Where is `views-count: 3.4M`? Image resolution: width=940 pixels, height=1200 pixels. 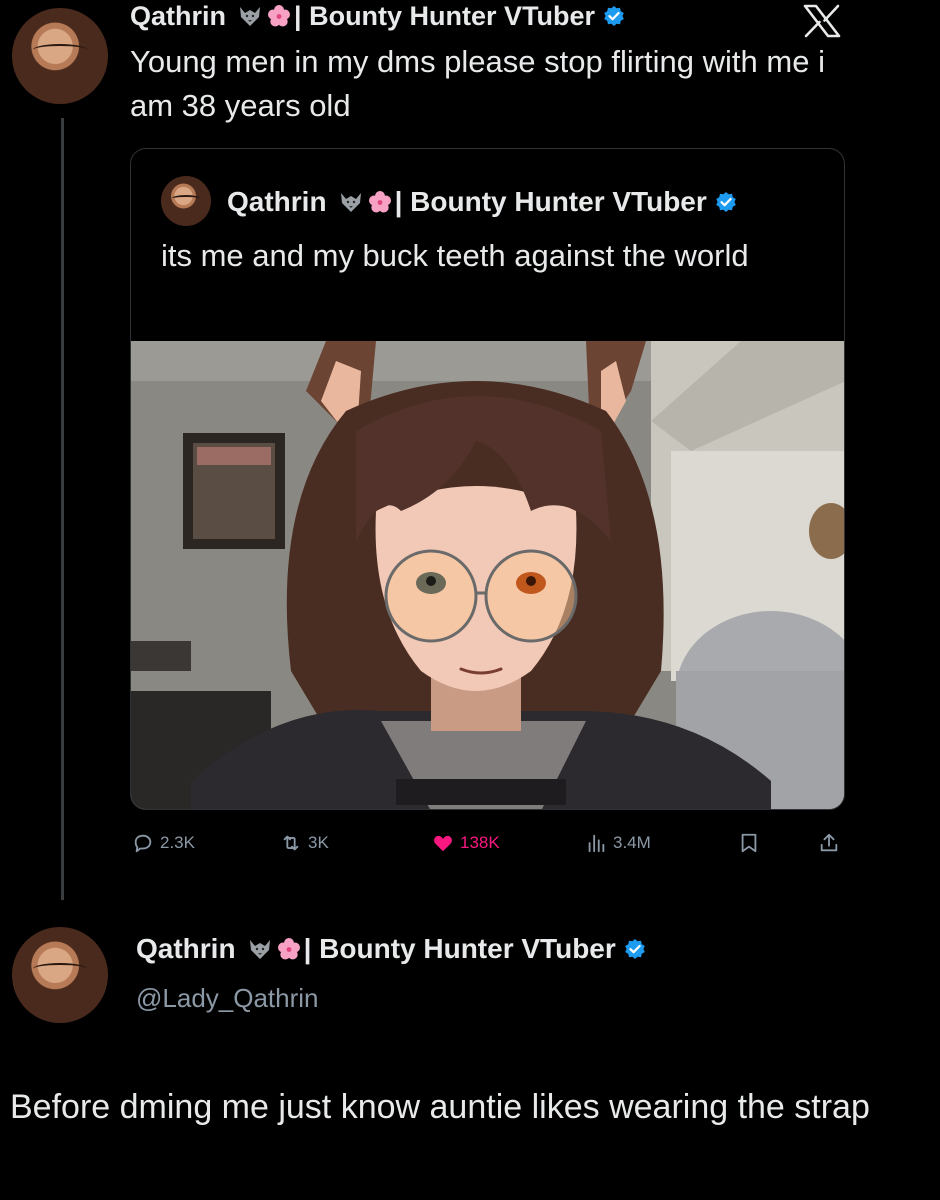
views-count: 3.4M is located at coordinates (632, 842).